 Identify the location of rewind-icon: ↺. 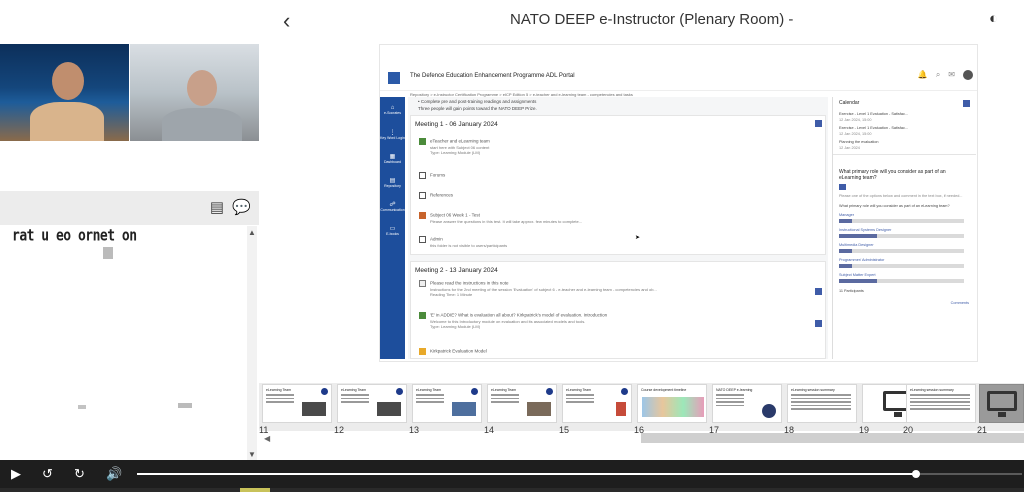
(47, 473).